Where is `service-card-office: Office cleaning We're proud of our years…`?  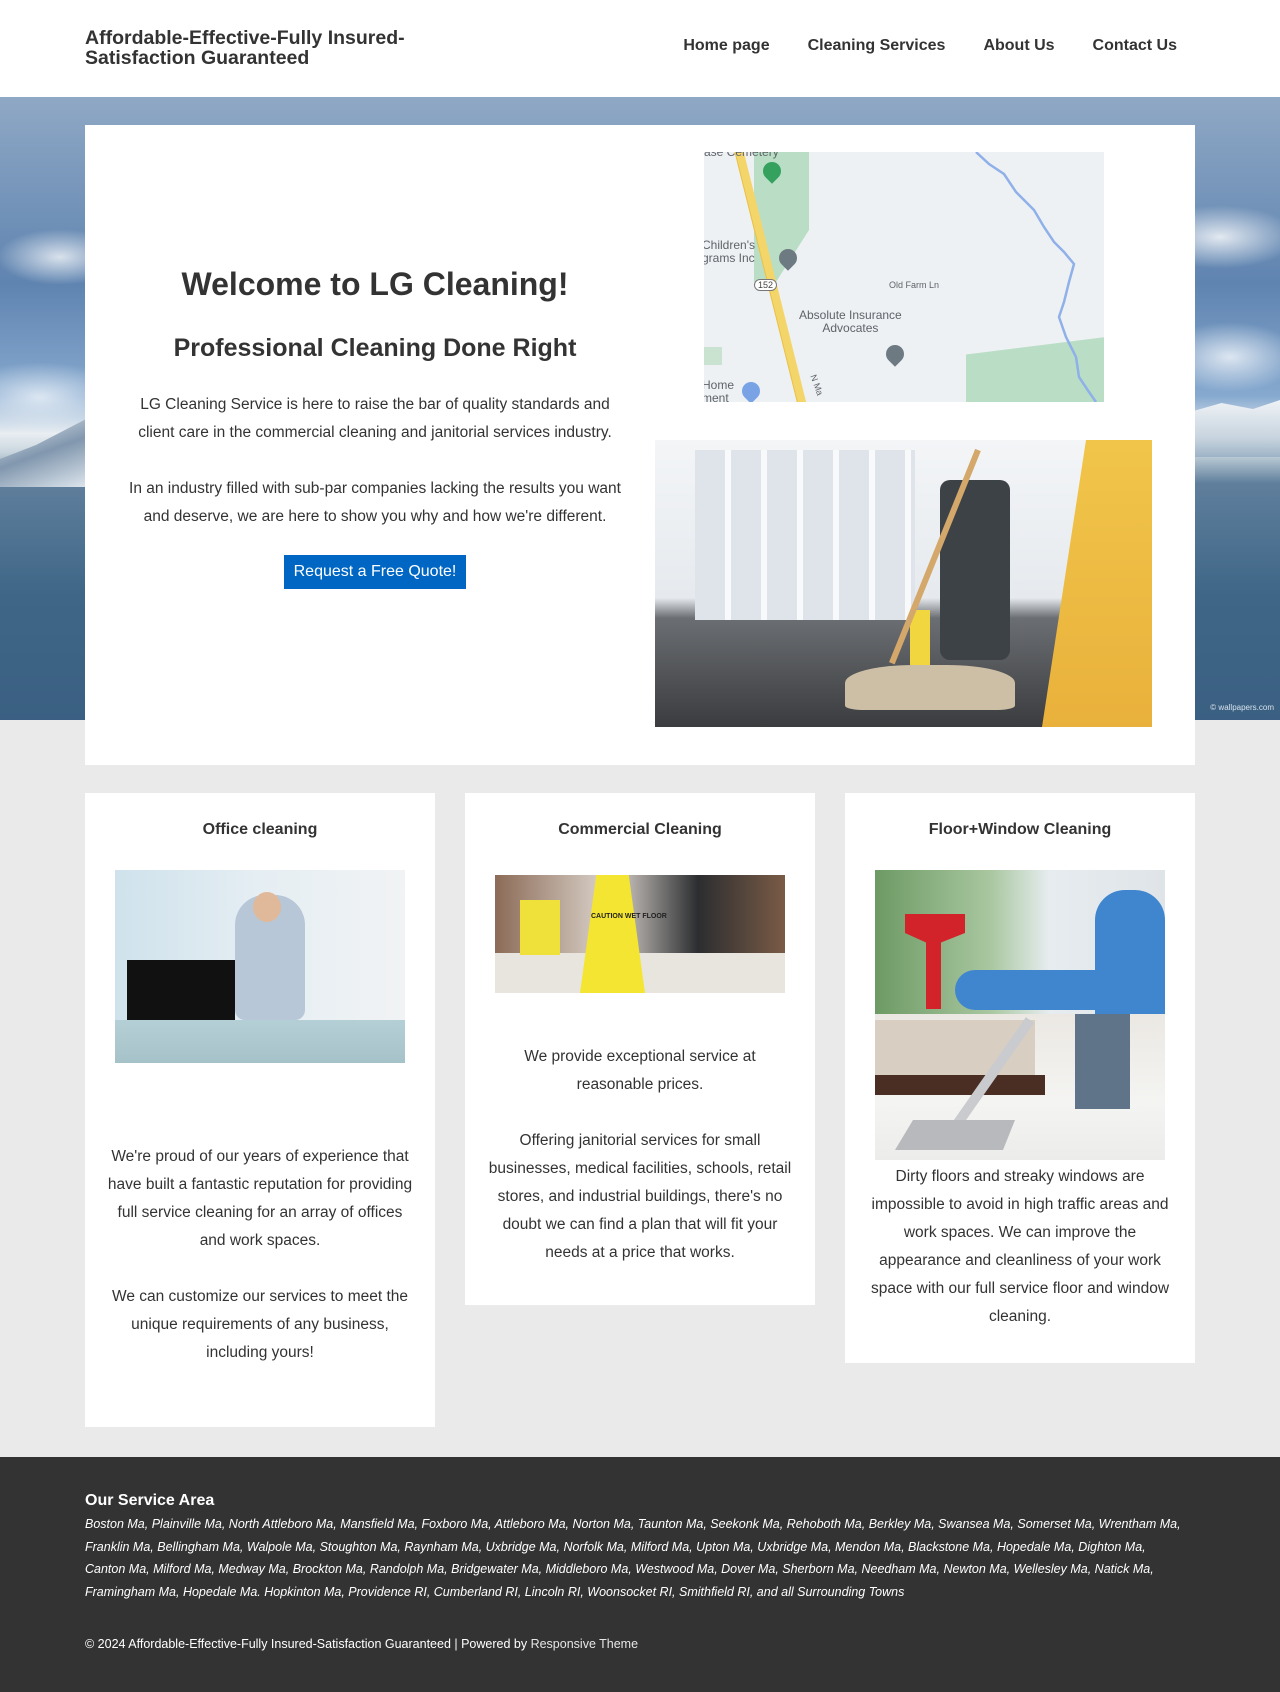 service-card-office: Office cleaning We're proud of our years… is located at coordinates (260, 1110).